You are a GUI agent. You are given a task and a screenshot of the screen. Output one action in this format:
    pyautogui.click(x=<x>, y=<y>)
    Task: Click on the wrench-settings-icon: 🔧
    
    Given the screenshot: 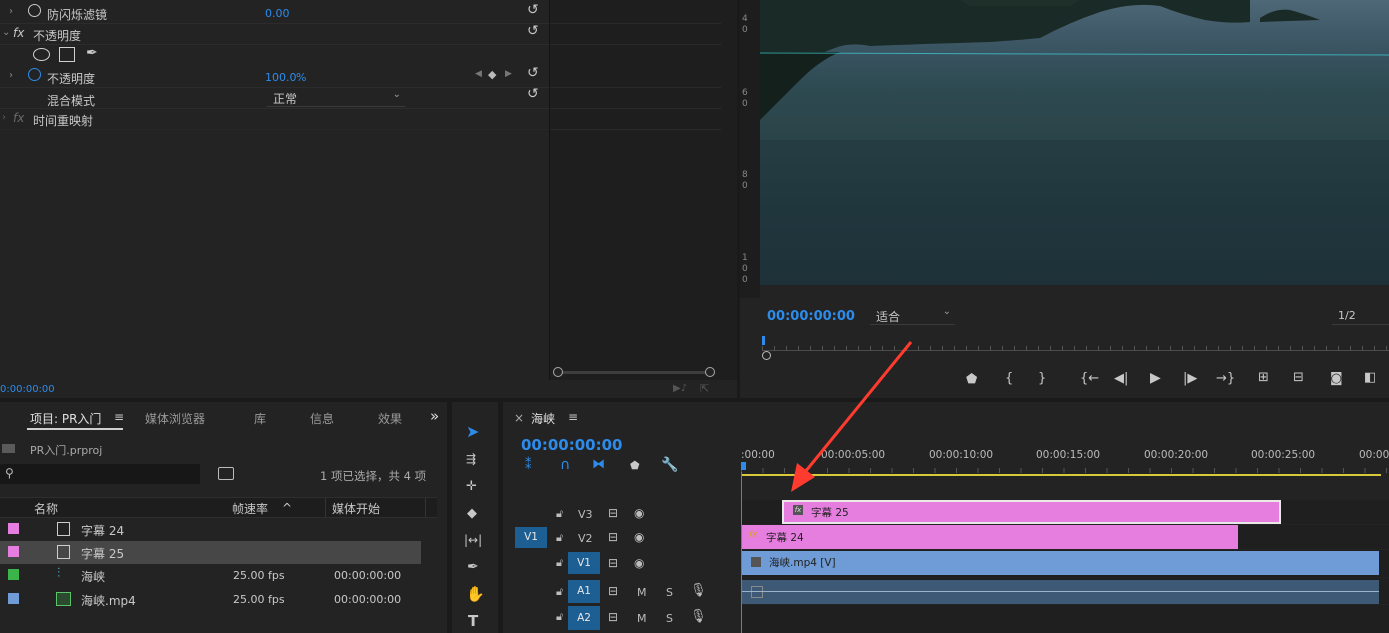 What is the action you would take?
    pyautogui.click(x=669, y=465)
    